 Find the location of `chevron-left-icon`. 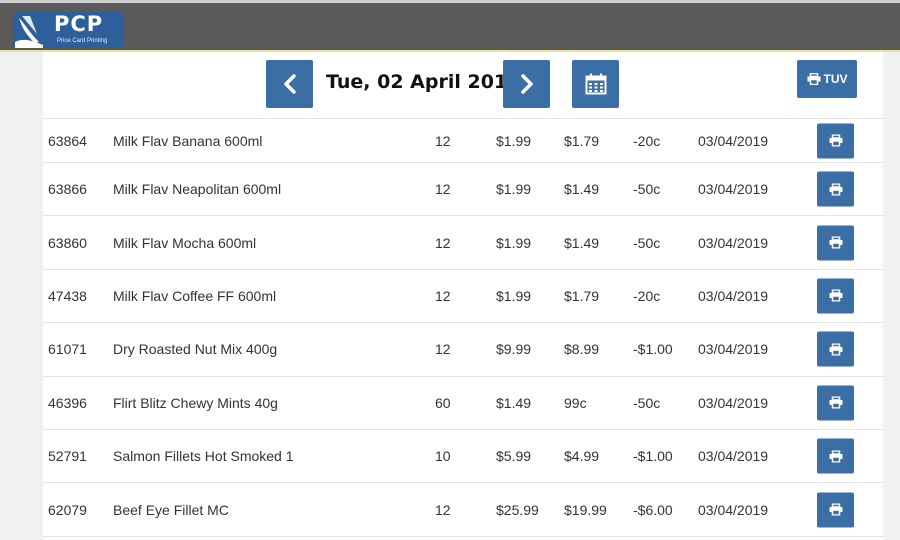

chevron-left-icon is located at coordinates (289, 84).